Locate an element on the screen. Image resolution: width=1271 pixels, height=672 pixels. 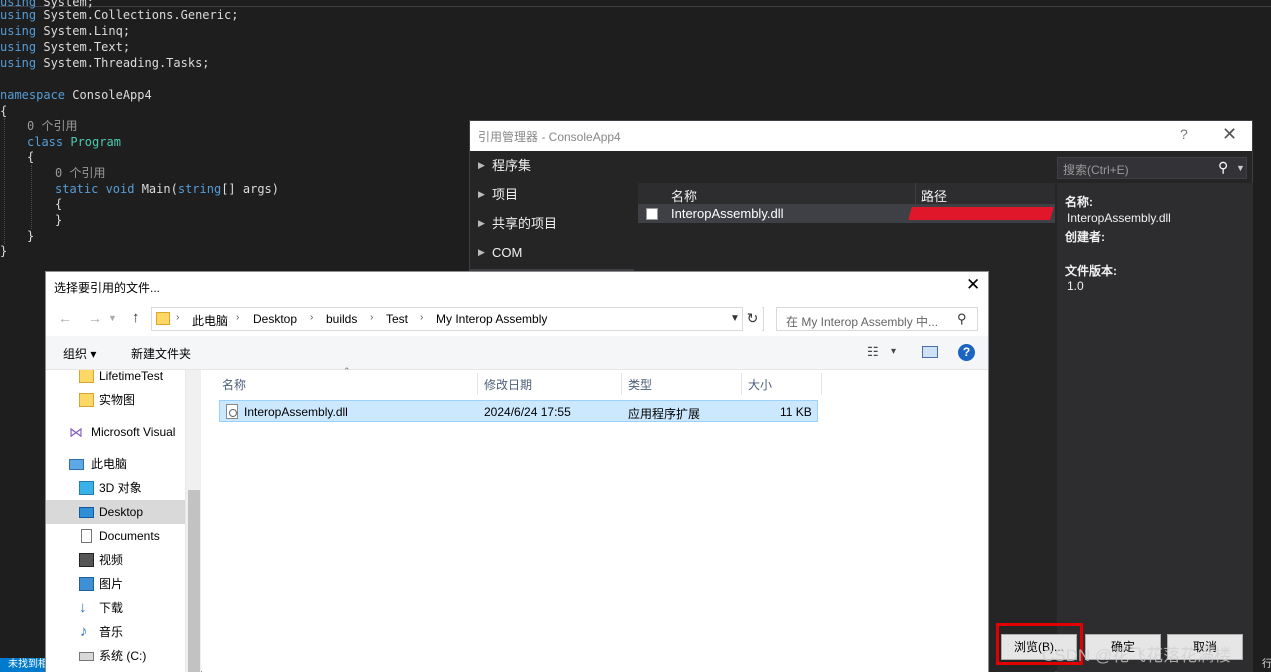
status-bar-message: 未找到相 is located at coordinates (24, 665).